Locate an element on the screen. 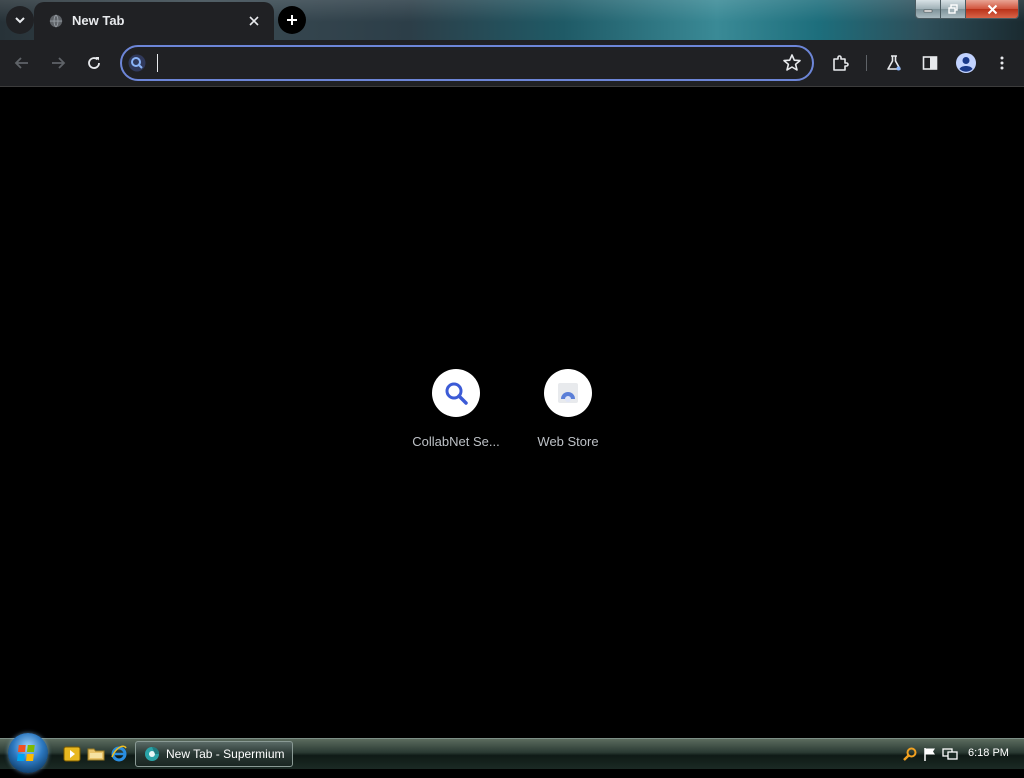  media-player-icon is located at coordinates (72, 754).